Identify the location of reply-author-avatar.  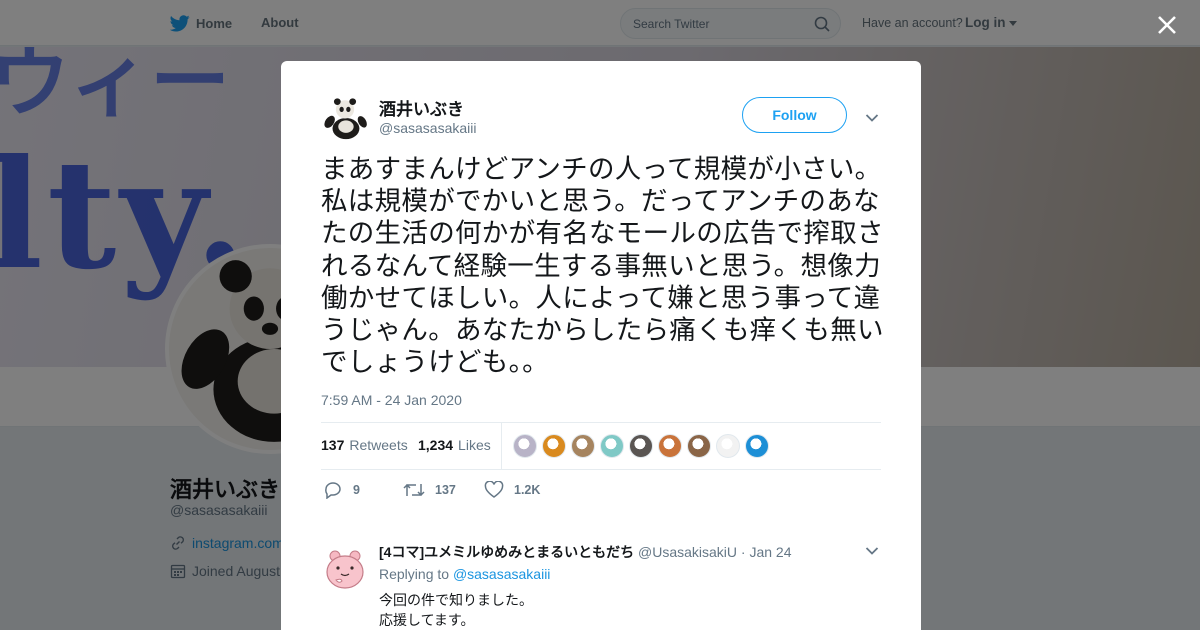
(345, 568).